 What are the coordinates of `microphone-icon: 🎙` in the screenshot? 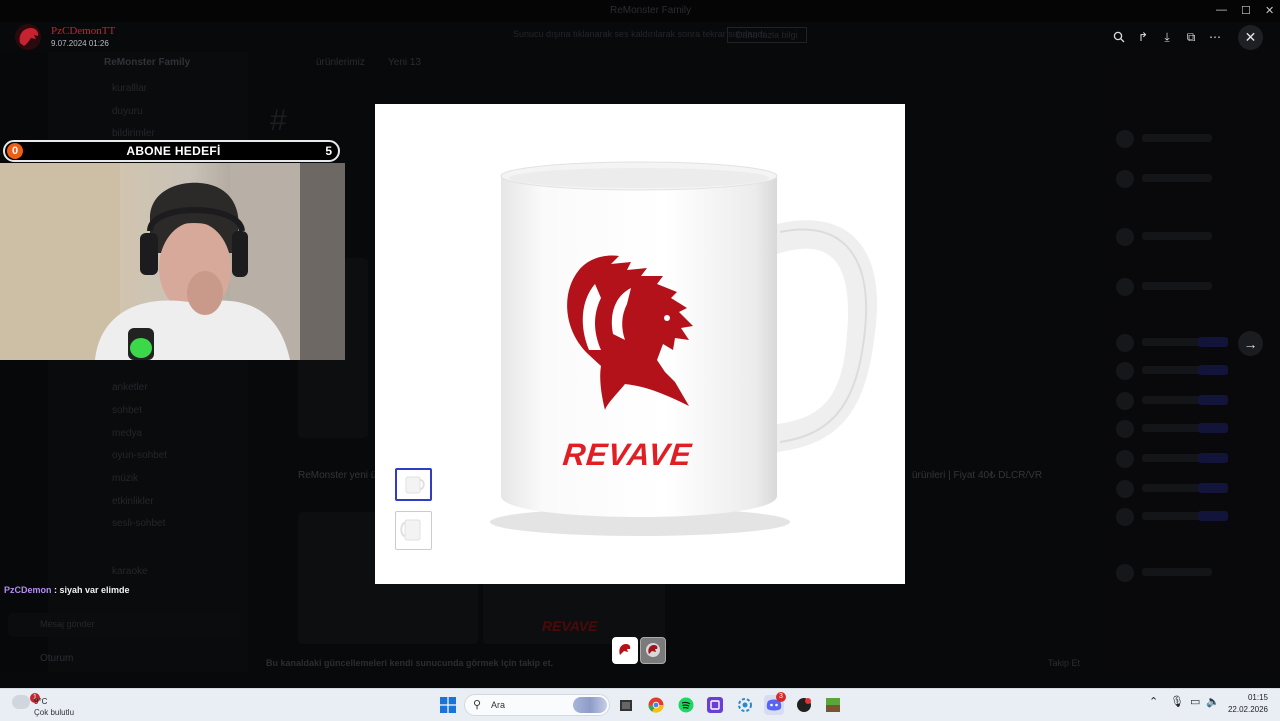 It's located at (1177, 701).